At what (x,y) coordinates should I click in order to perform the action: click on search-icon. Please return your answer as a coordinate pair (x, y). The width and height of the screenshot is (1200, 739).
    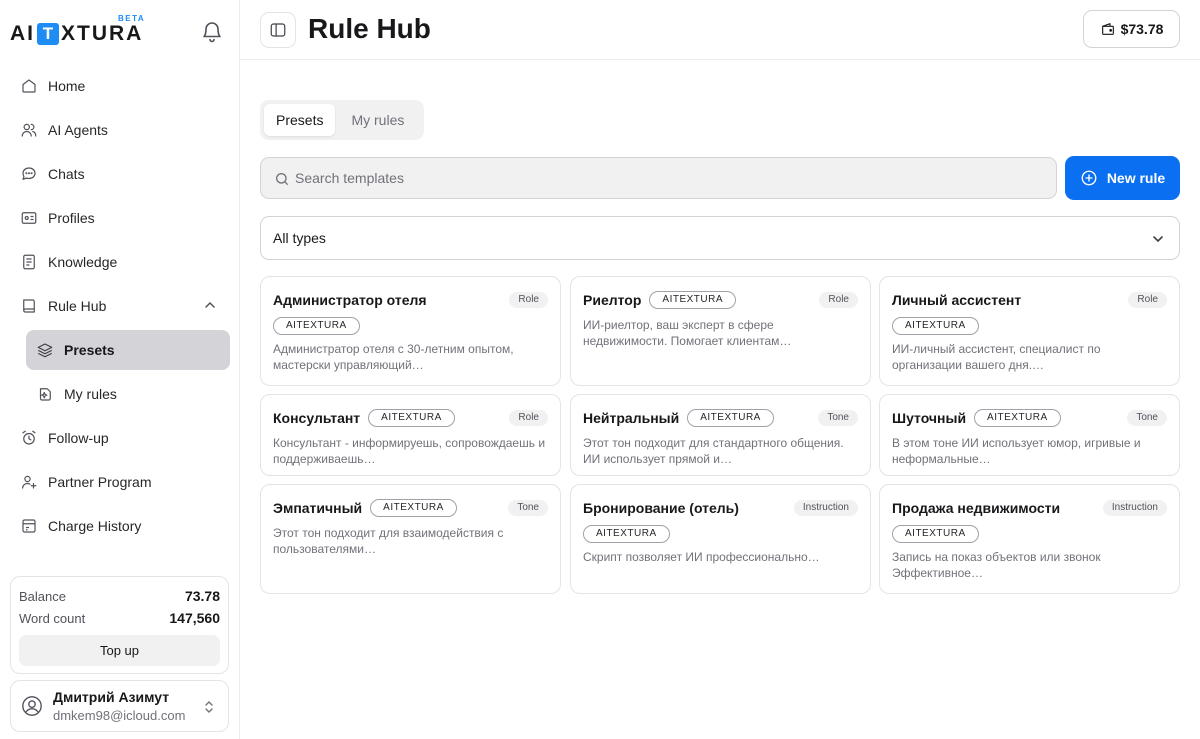
    Looking at the image, I should click on (282, 179).